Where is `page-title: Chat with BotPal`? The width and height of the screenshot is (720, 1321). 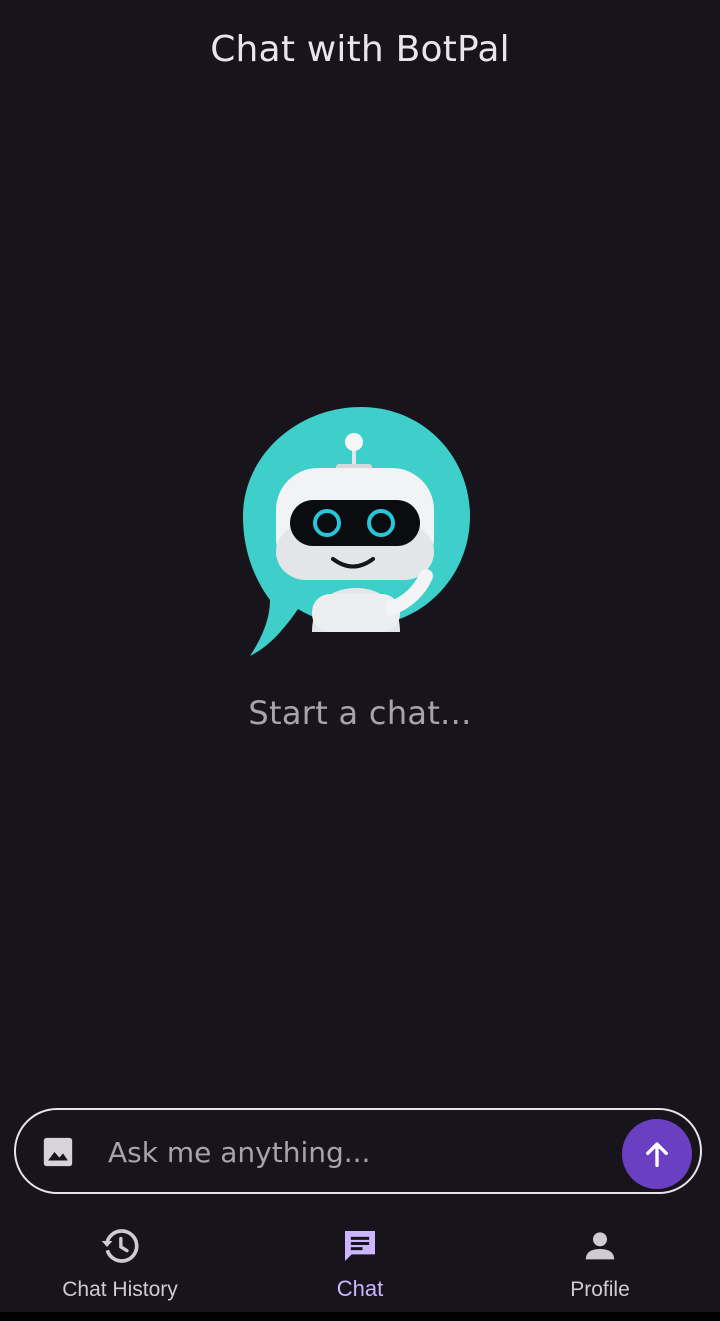 page-title: Chat with BotPal is located at coordinates (360, 49).